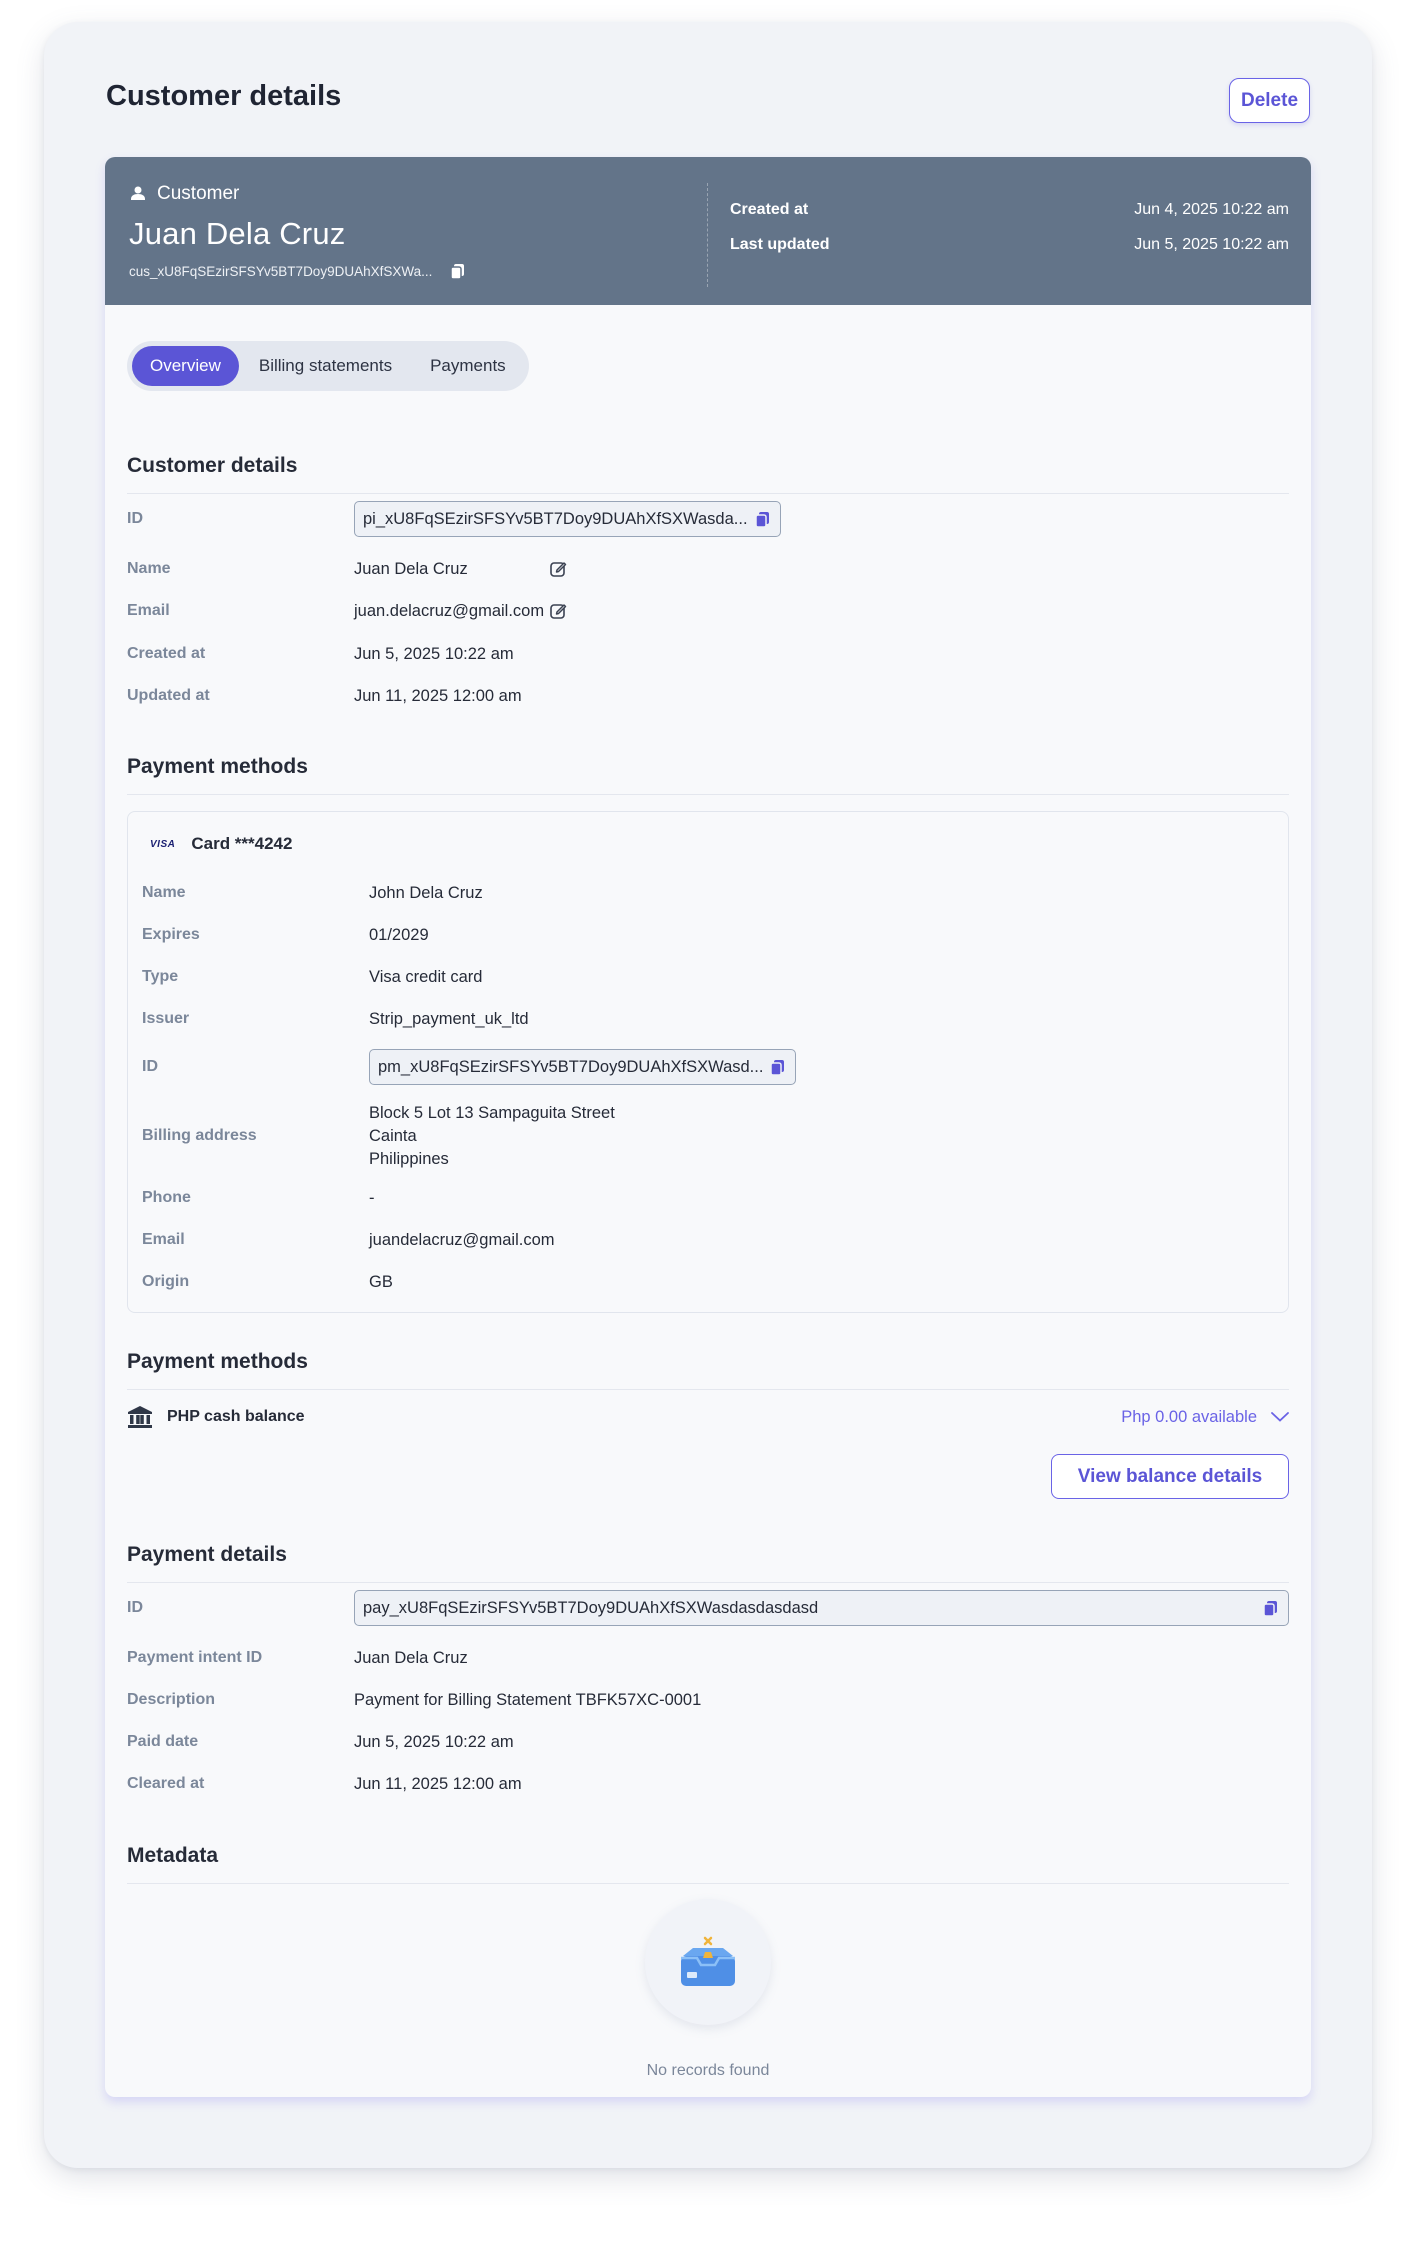  I want to click on delete-button: Delete, so click(1269, 100).